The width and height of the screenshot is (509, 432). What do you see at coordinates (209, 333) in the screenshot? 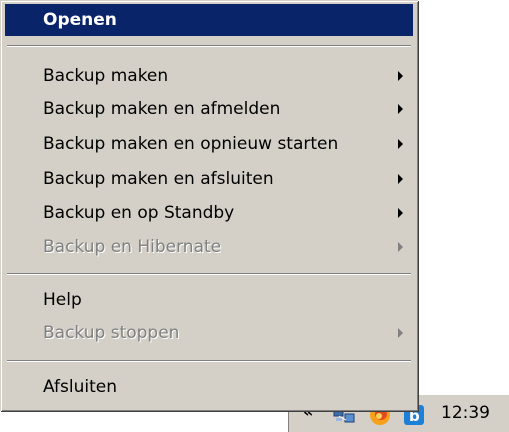
I see `menu-item-stop-backup: Backup stoppen` at bounding box center [209, 333].